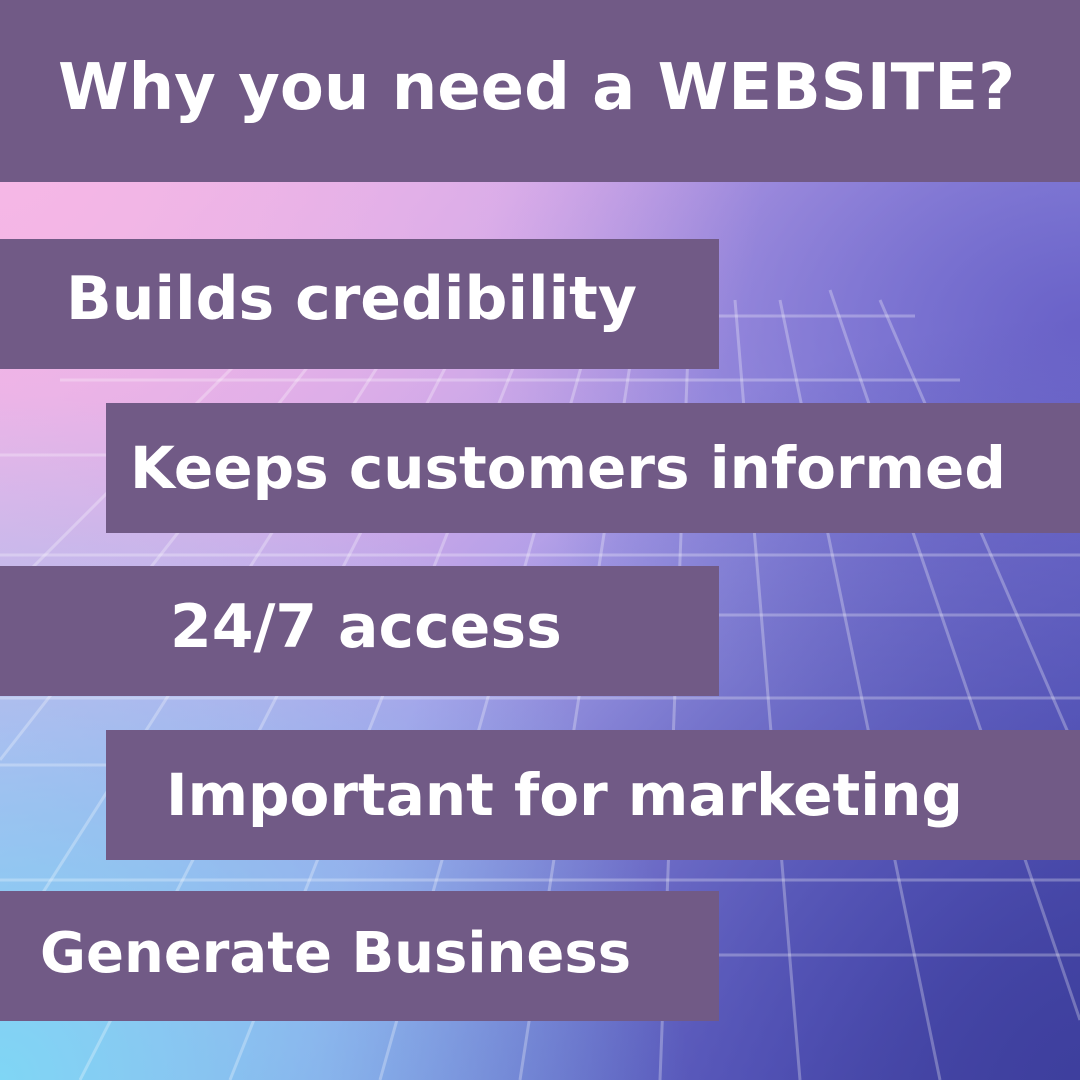  I want to click on benefit-banner-access: 24/7 access, so click(359, 631).